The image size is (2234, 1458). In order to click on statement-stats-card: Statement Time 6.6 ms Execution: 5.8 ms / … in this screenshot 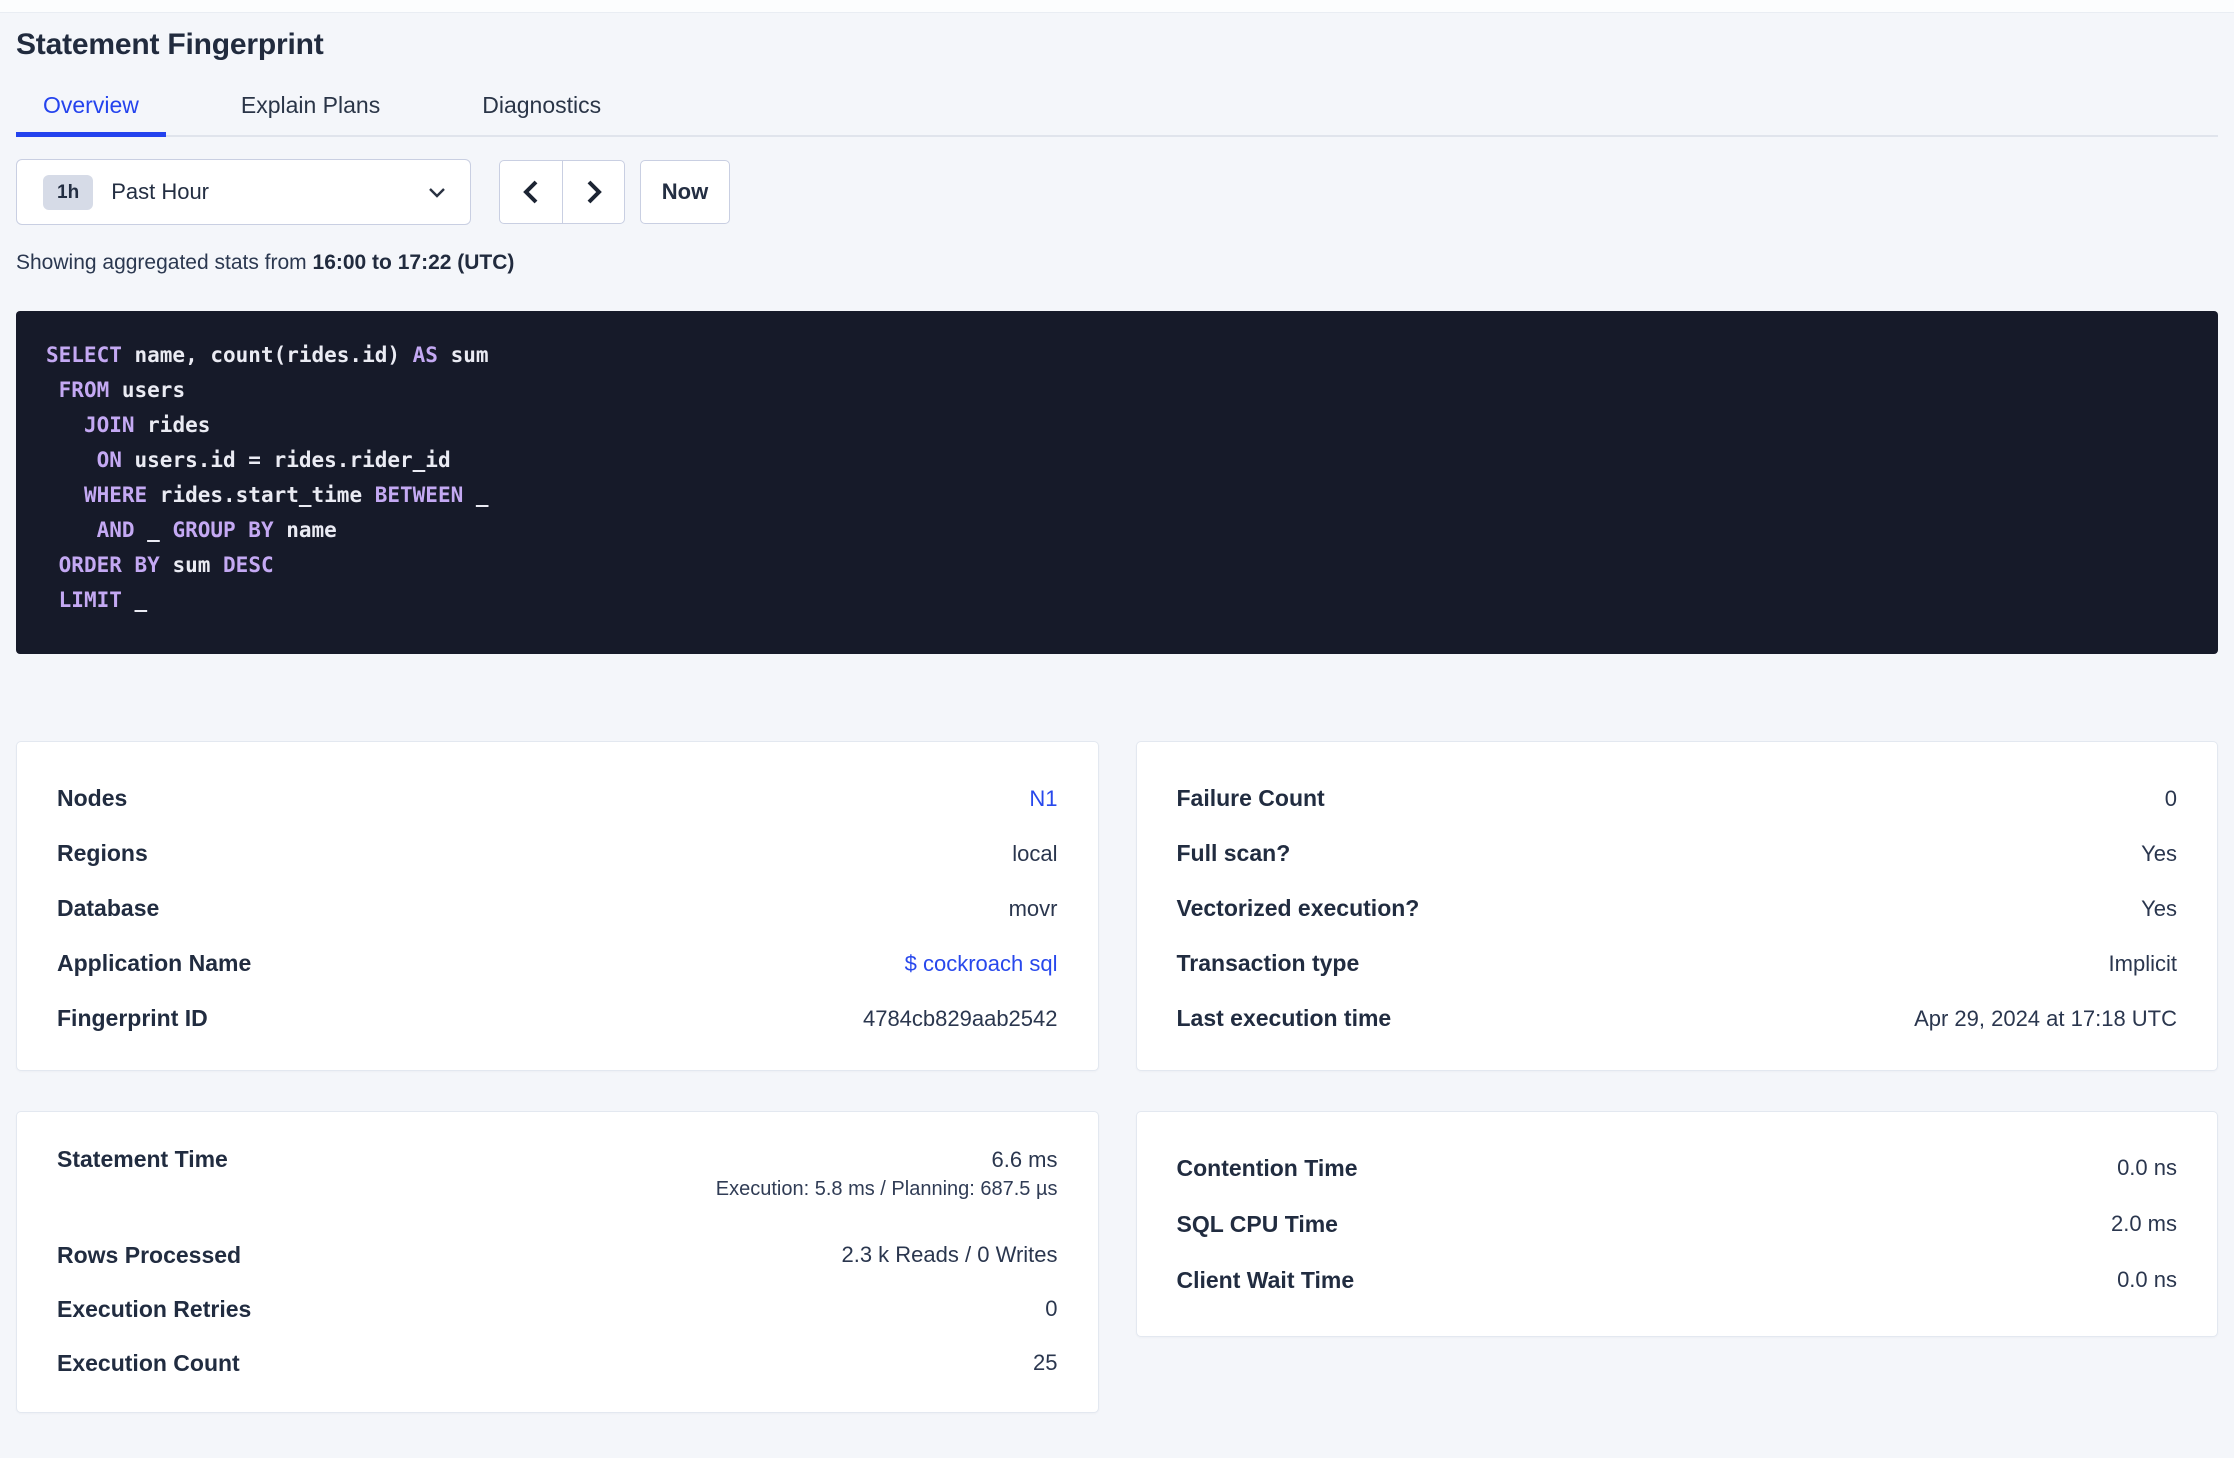, I will do `click(557, 1262)`.